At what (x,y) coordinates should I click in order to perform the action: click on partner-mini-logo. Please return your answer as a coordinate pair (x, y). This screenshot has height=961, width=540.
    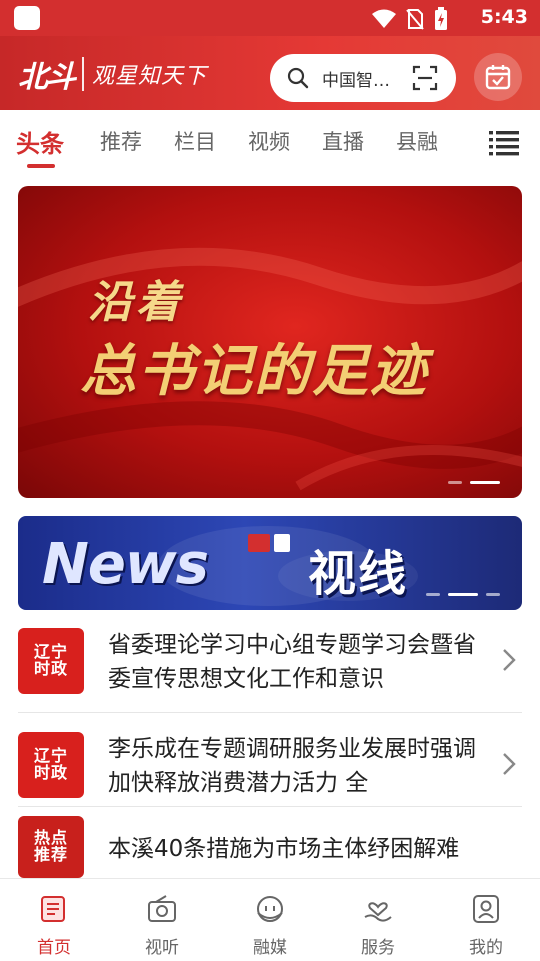
    Looking at the image, I should click on (282, 543).